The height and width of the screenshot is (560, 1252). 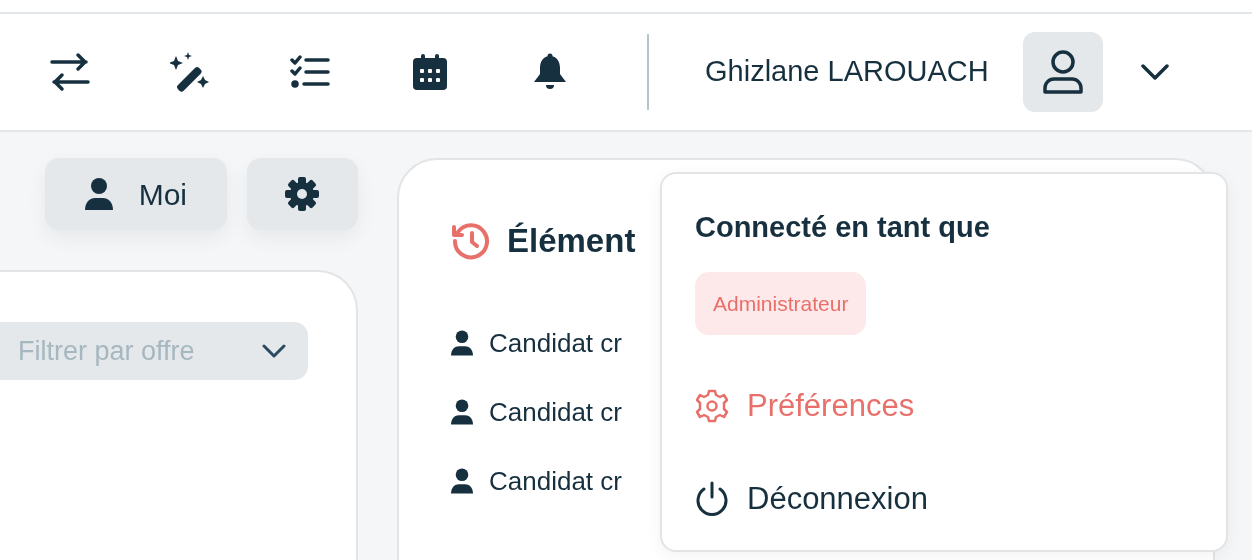 I want to click on gear-icon, so click(x=712, y=406).